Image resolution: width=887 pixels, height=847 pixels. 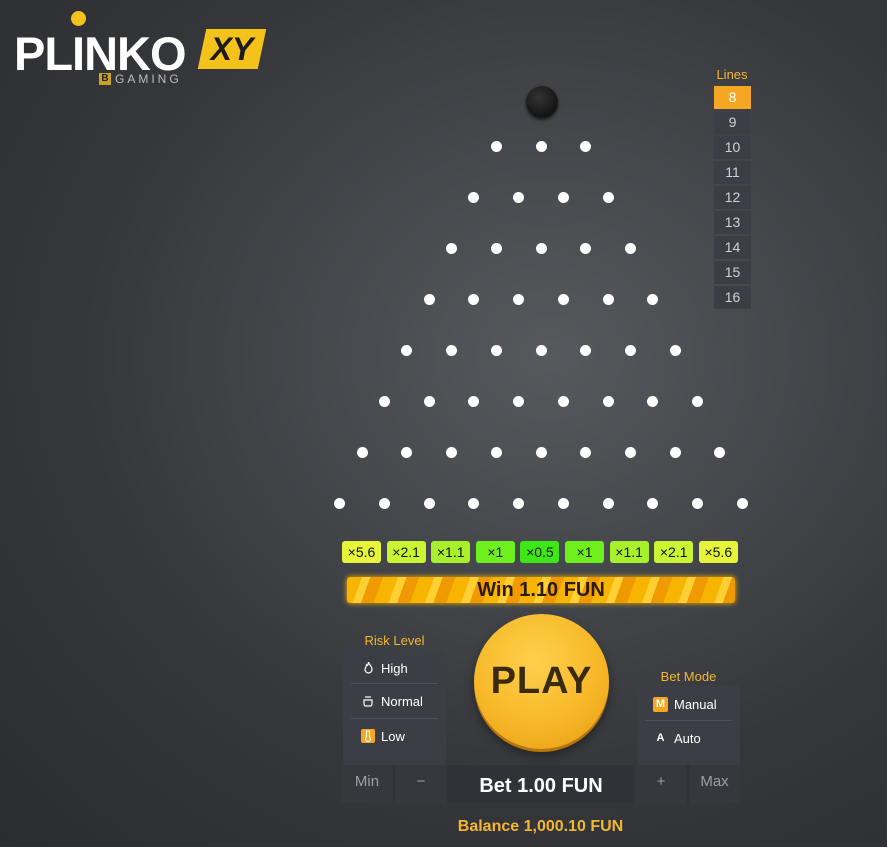 What do you see at coordinates (368, 736) in the screenshot?
I see `thermometer-icon` at bounding box center [368, 736].